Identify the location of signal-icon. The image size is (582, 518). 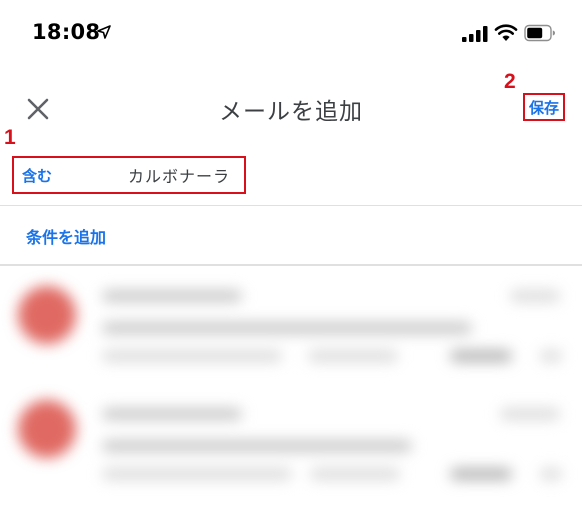
(475, 34).